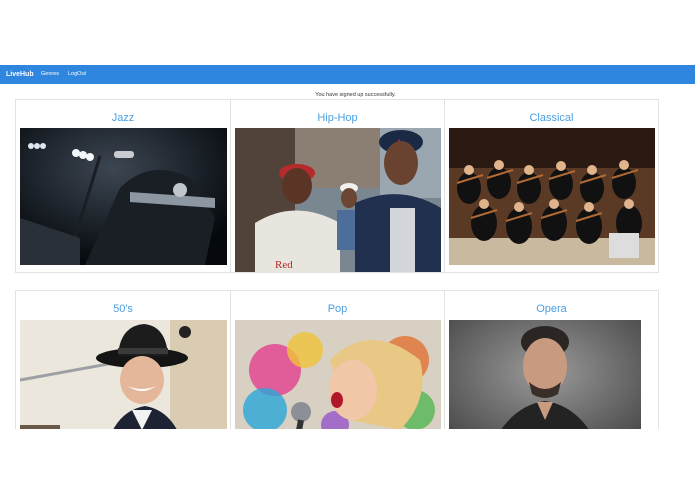 The width and height of the screenshot is (695, 494). What do you see at coordinates (551, 118) in the screenshot?
I see `genre-title: Classical` at bounding box center [551, 118].